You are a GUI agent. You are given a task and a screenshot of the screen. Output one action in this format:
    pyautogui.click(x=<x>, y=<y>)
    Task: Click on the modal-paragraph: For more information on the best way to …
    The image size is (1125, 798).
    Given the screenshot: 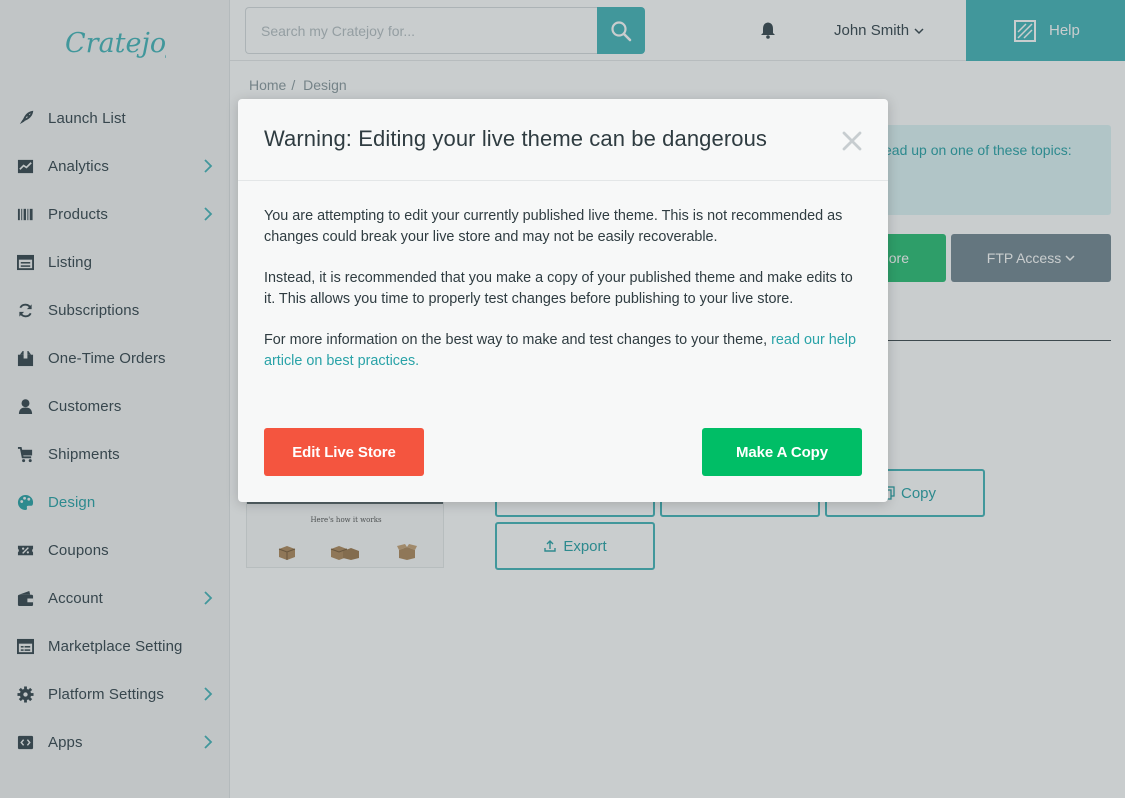 What is the action you would take?
    pyautogui.click(x=565, y=351)
    